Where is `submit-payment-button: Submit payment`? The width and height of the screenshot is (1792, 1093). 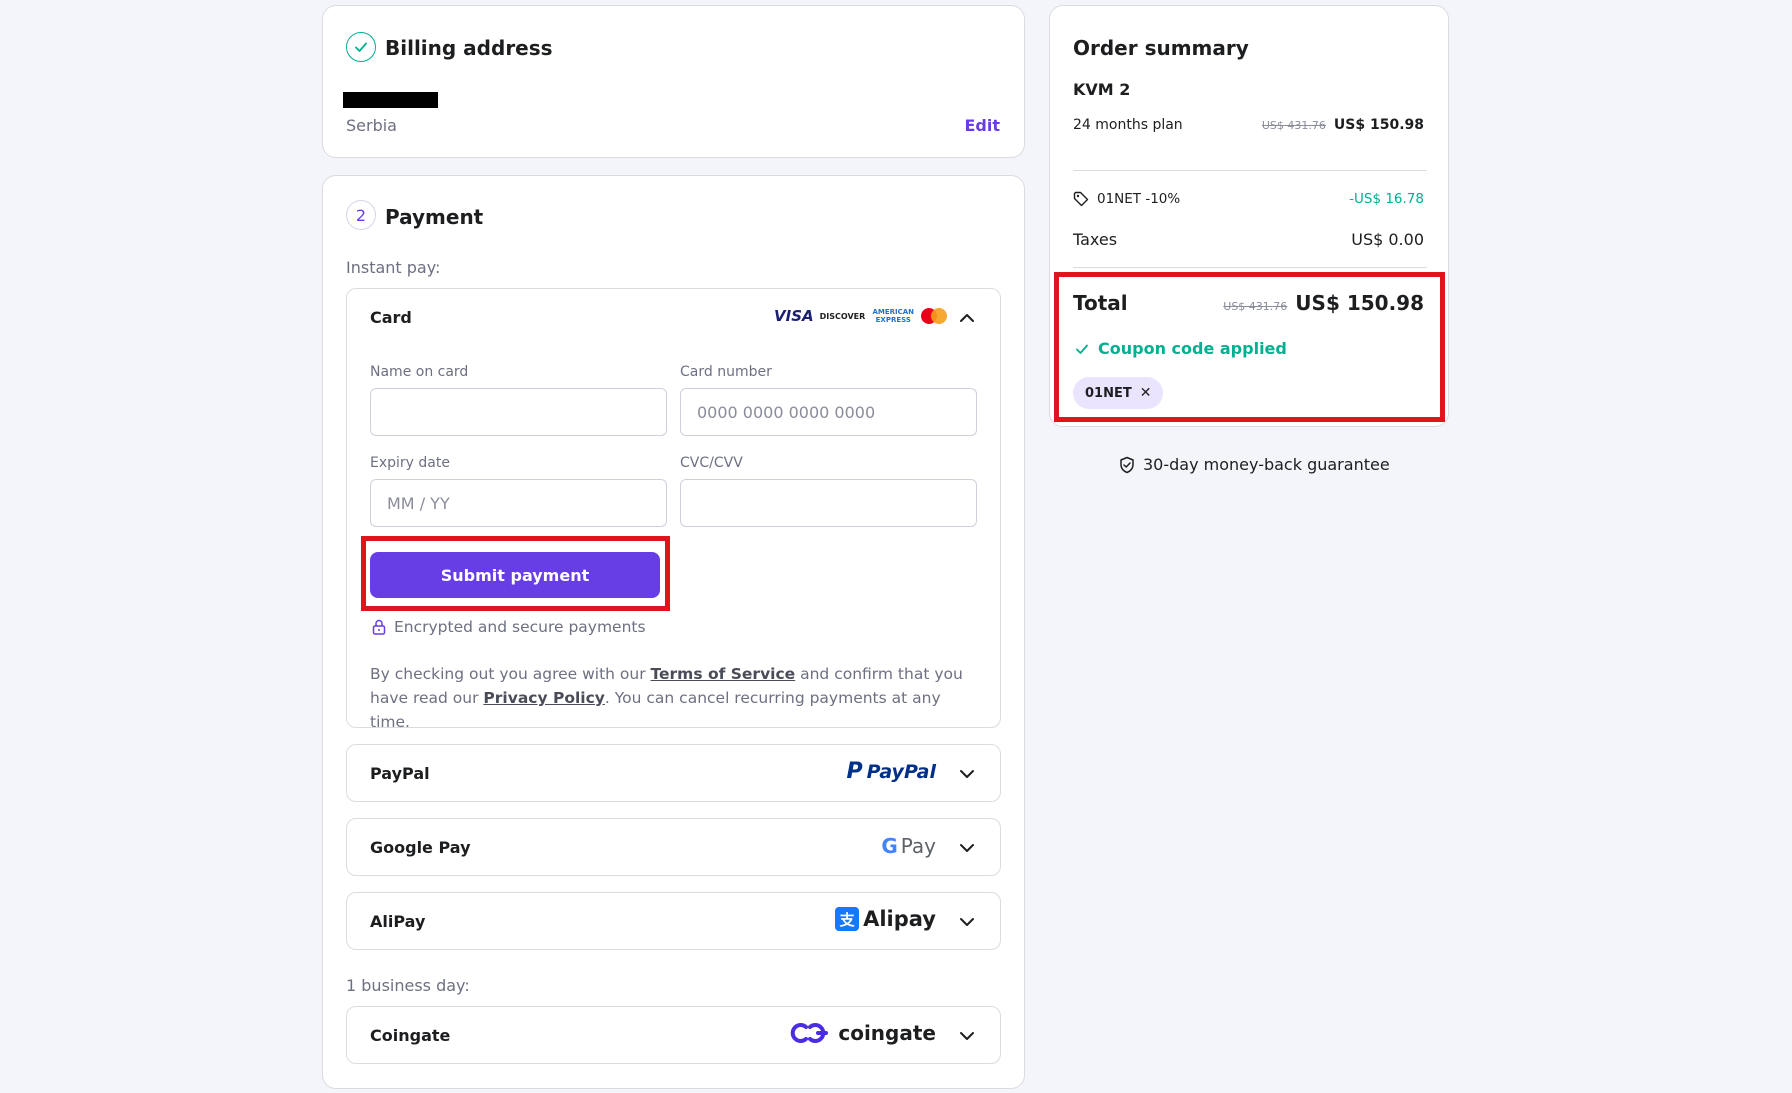 submit-payment-button: Submit payment is located at coordinates (515, 575).